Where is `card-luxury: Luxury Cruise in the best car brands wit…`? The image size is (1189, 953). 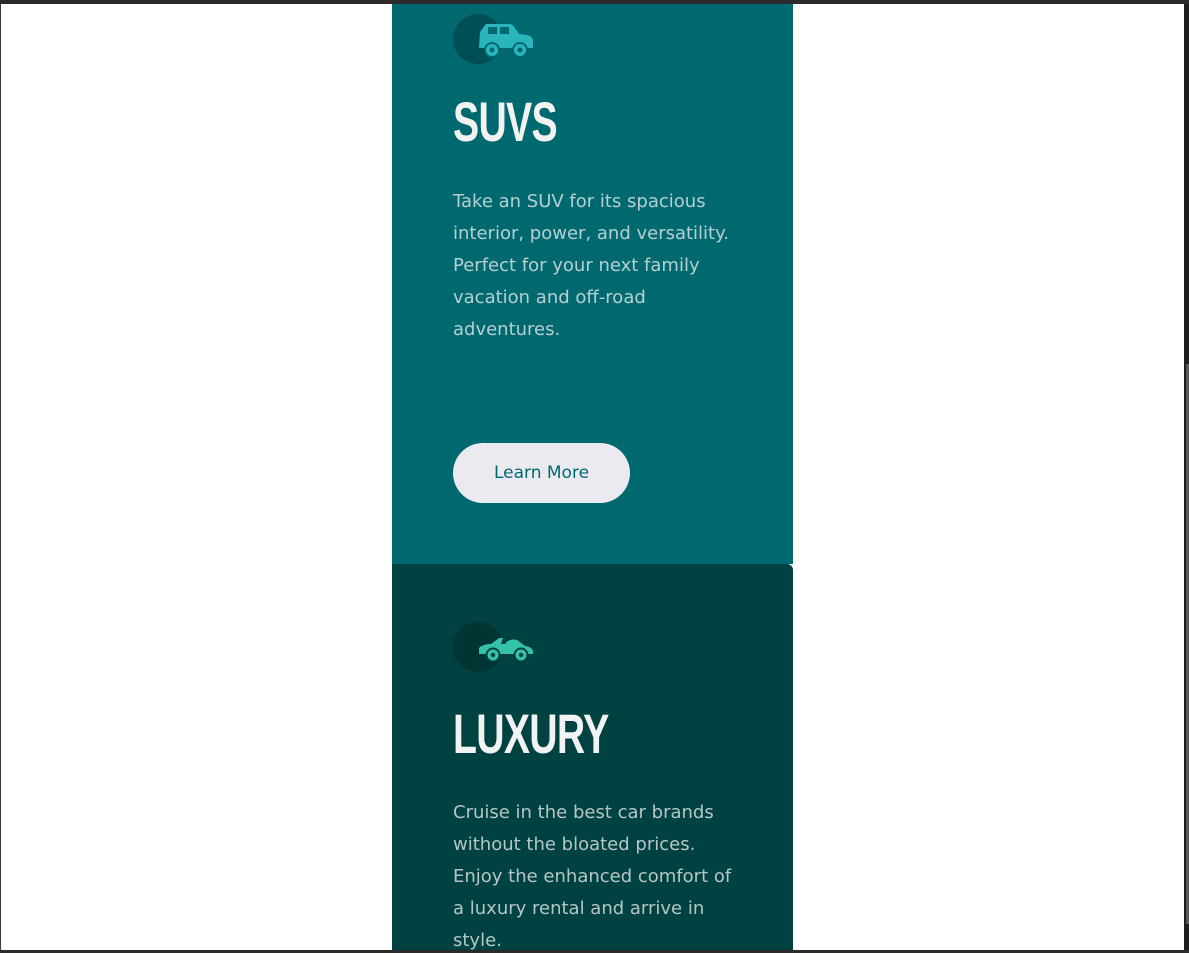 card-luxury: Luxury Cruise in the best car brands wit… is located at coordinates (592, 757).